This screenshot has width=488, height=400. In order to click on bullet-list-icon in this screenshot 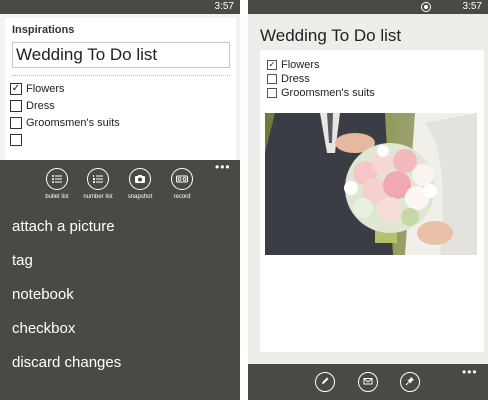, I will do `click(57, 179)`.